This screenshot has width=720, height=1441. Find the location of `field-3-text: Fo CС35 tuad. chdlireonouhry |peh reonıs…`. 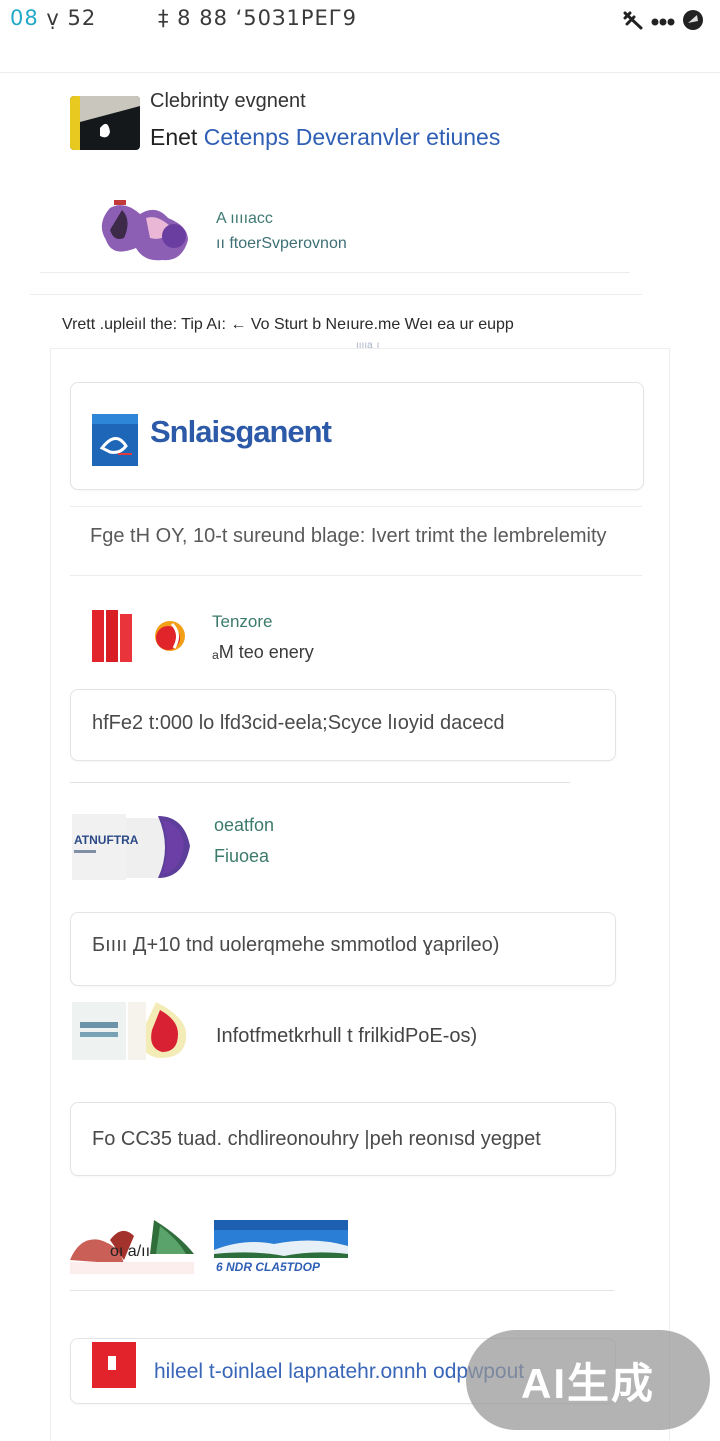

field-3-text: Fo CС35 tuad. chdlireonouhry |peh reonıs… is located at coordinates (316, 1139).